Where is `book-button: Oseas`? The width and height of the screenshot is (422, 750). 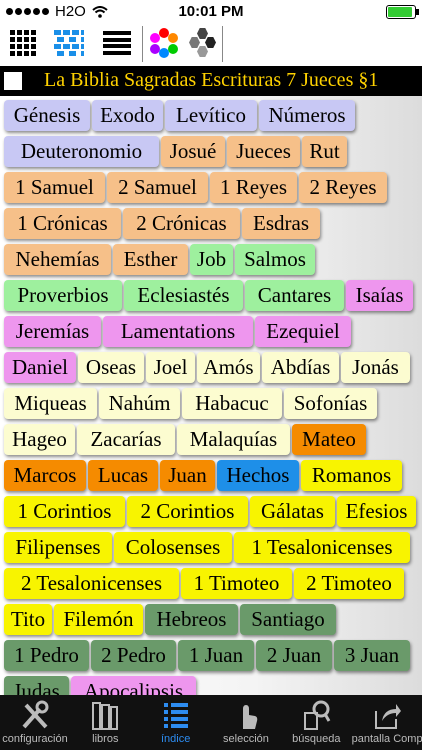
book-button: Oseas is located at coordinates (111, 367).